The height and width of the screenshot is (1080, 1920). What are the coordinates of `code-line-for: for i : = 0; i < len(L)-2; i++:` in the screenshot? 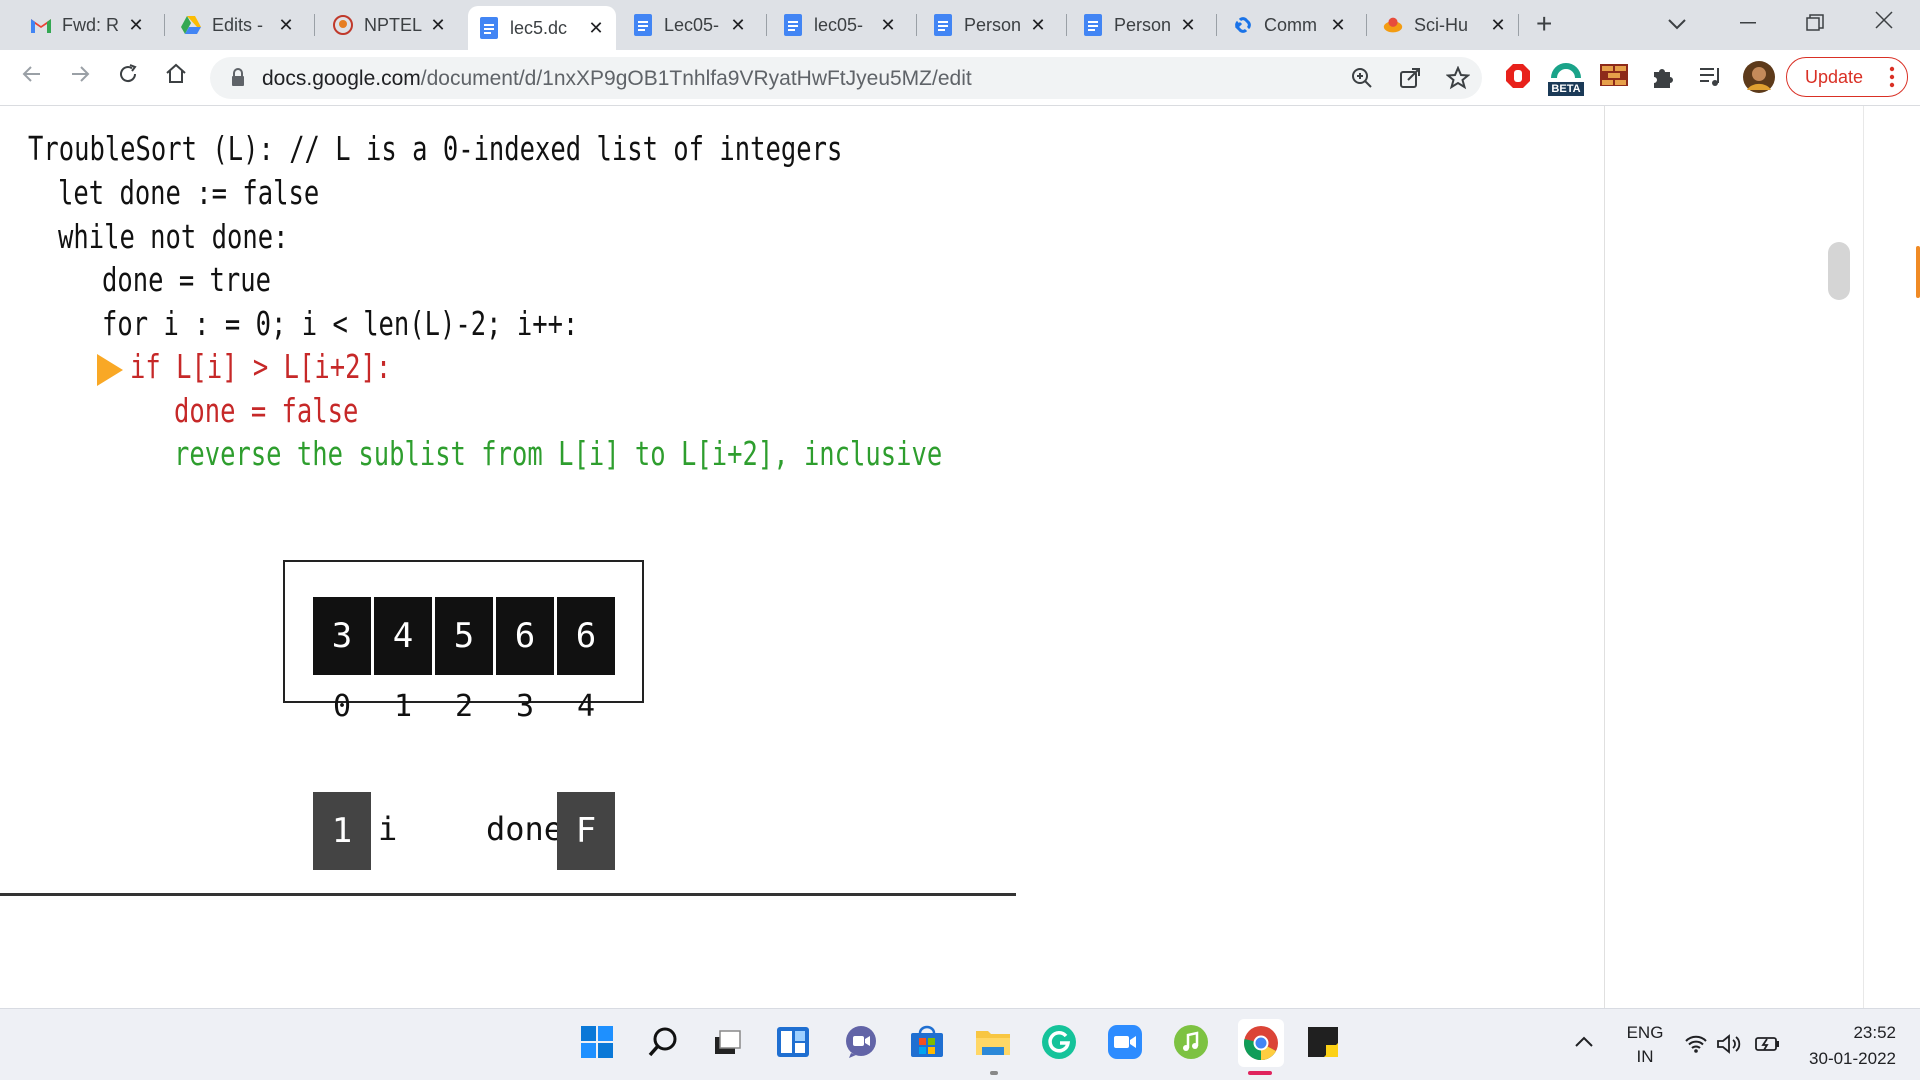 It's located at (340, 324).